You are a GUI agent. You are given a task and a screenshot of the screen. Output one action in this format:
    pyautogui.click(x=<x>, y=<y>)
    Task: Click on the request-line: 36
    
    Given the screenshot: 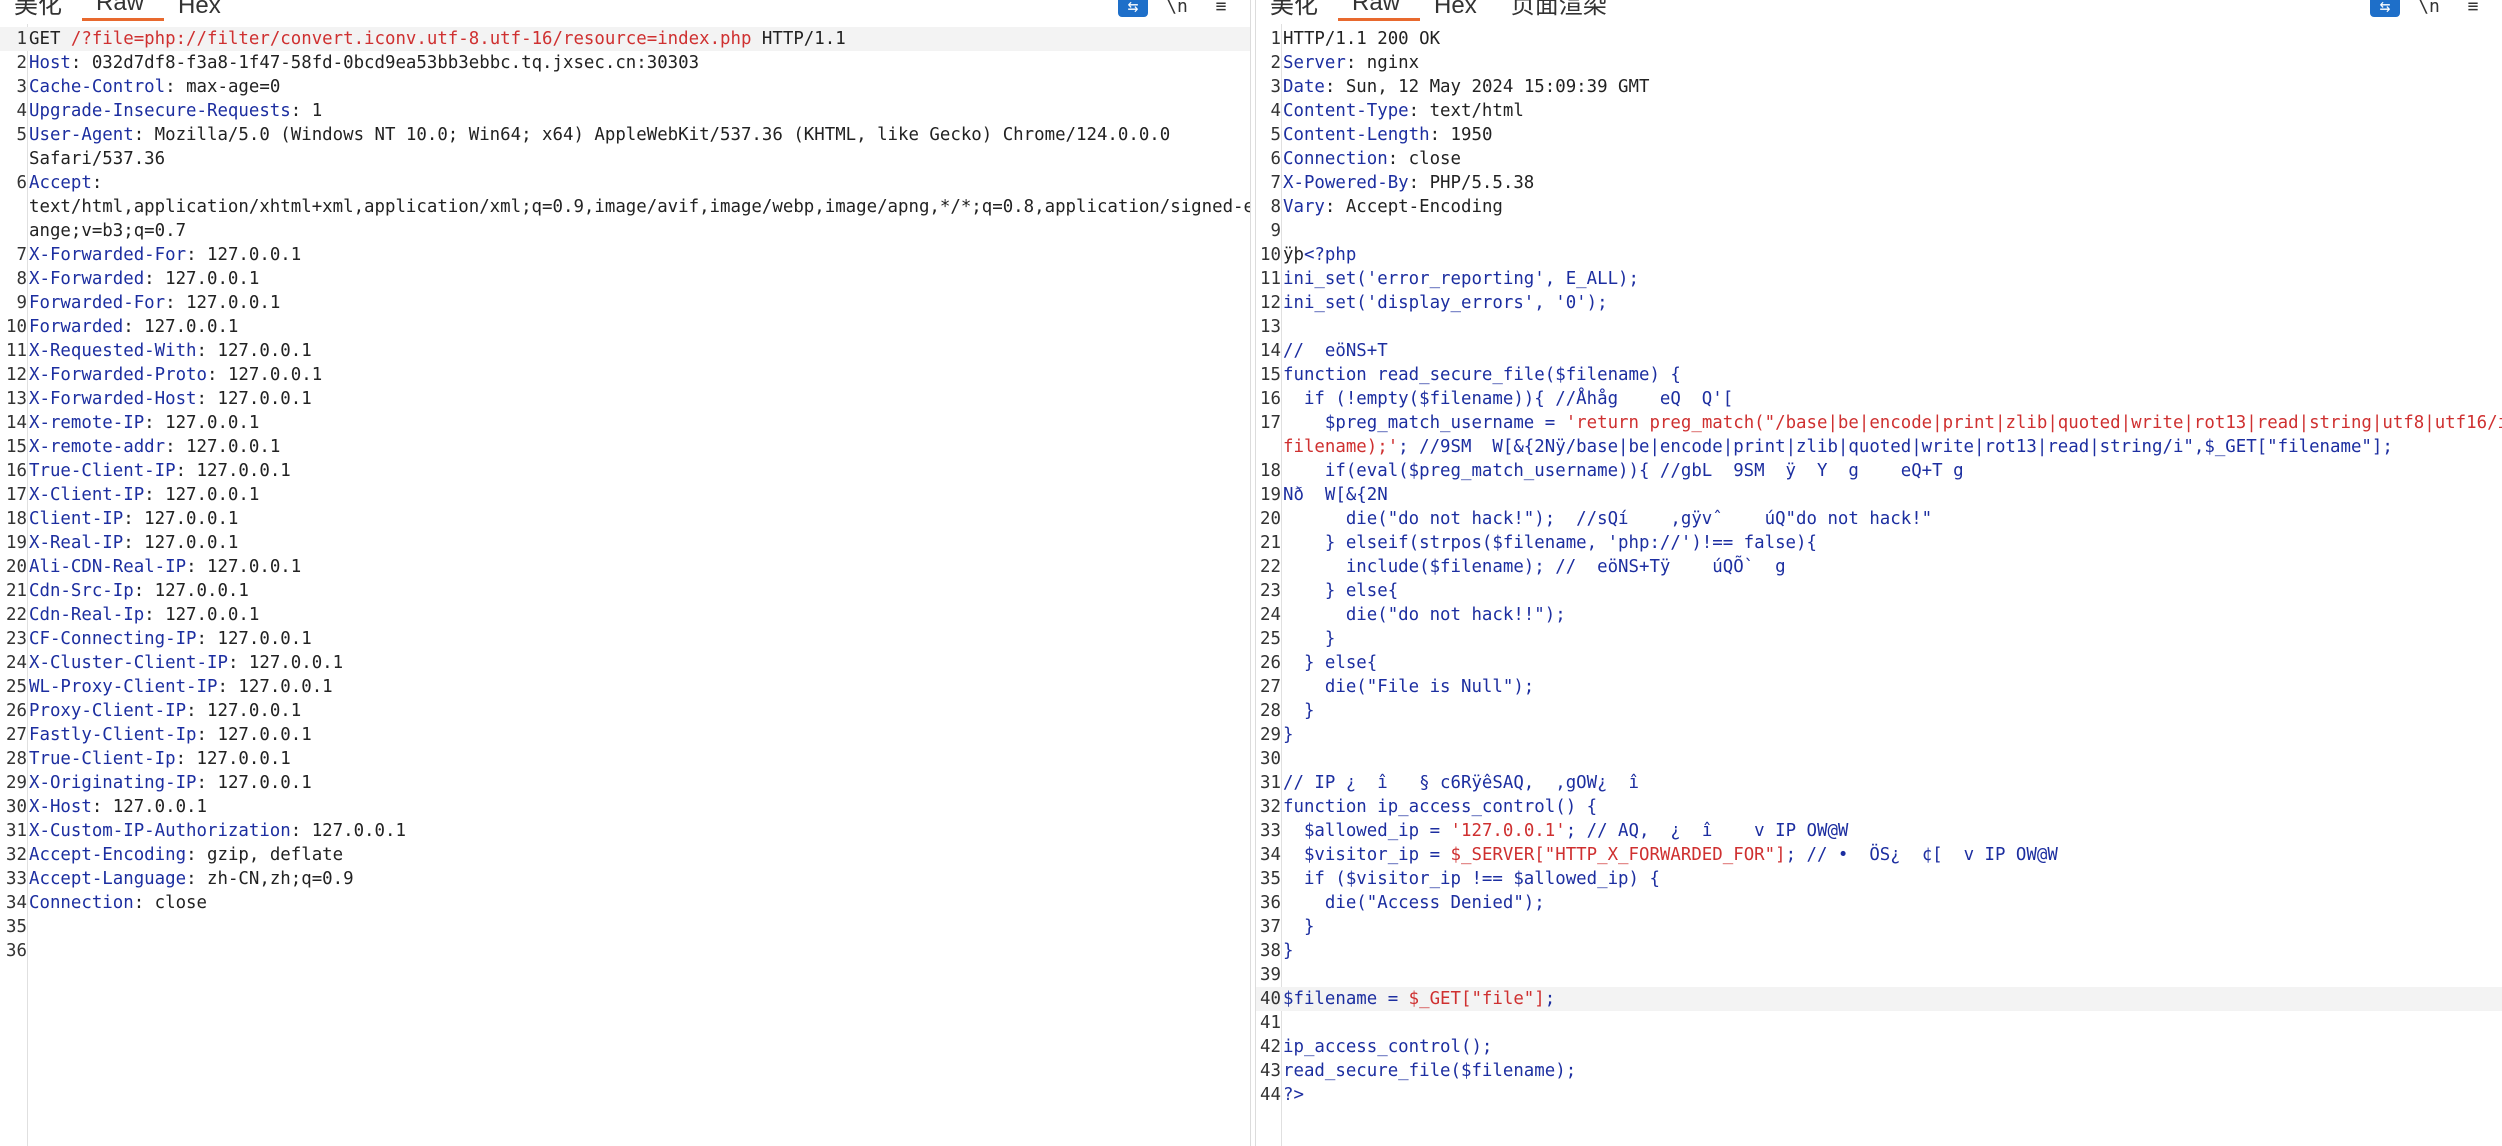 What is the action you would take?
    pyautogui.click(x=625, y=951)
    